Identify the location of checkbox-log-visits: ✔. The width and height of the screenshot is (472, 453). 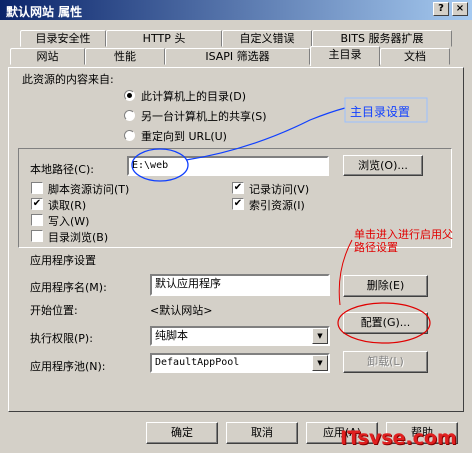
(238, 188).